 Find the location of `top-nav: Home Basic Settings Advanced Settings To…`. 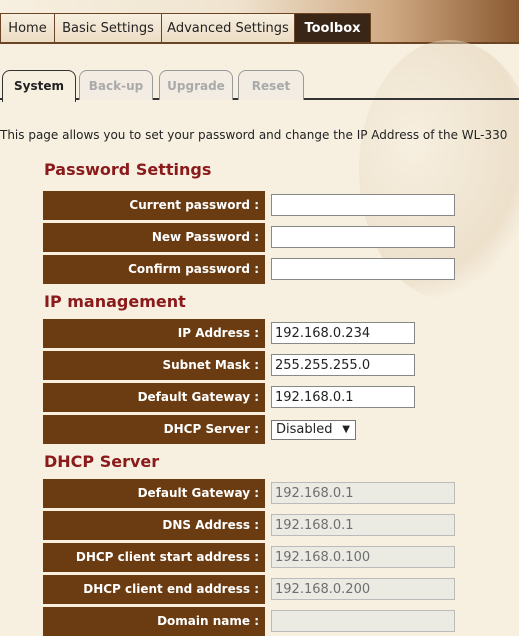

top-nav: Home Basic Settings Advanced Settings To… is located at coordinates (259, 22).